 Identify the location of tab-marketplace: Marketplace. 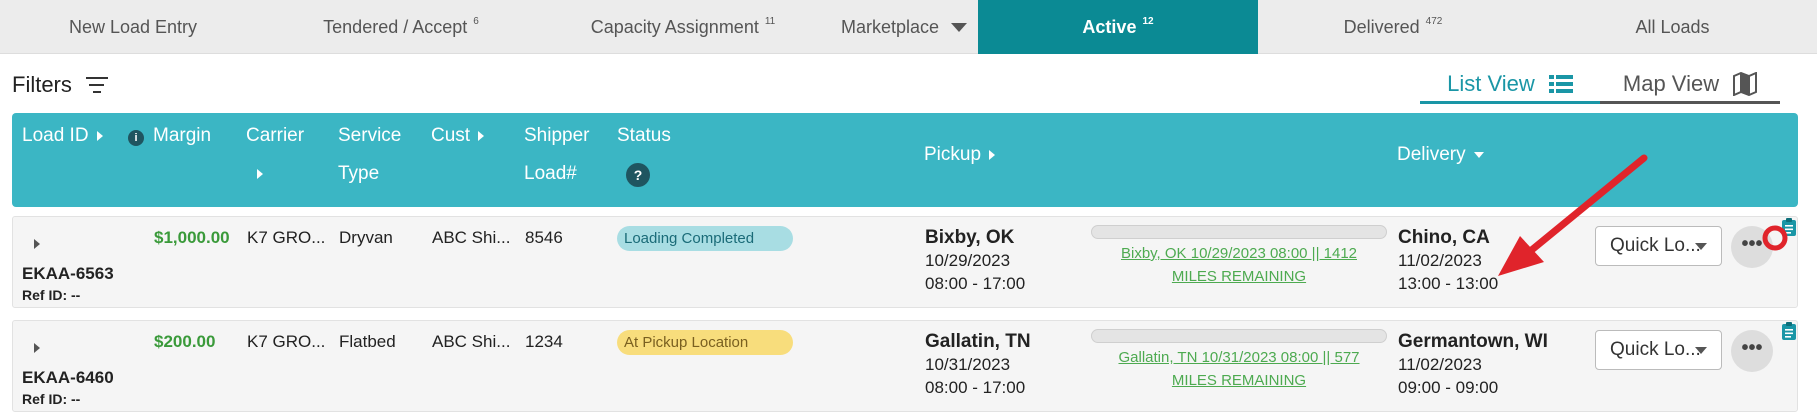
(904, 27).